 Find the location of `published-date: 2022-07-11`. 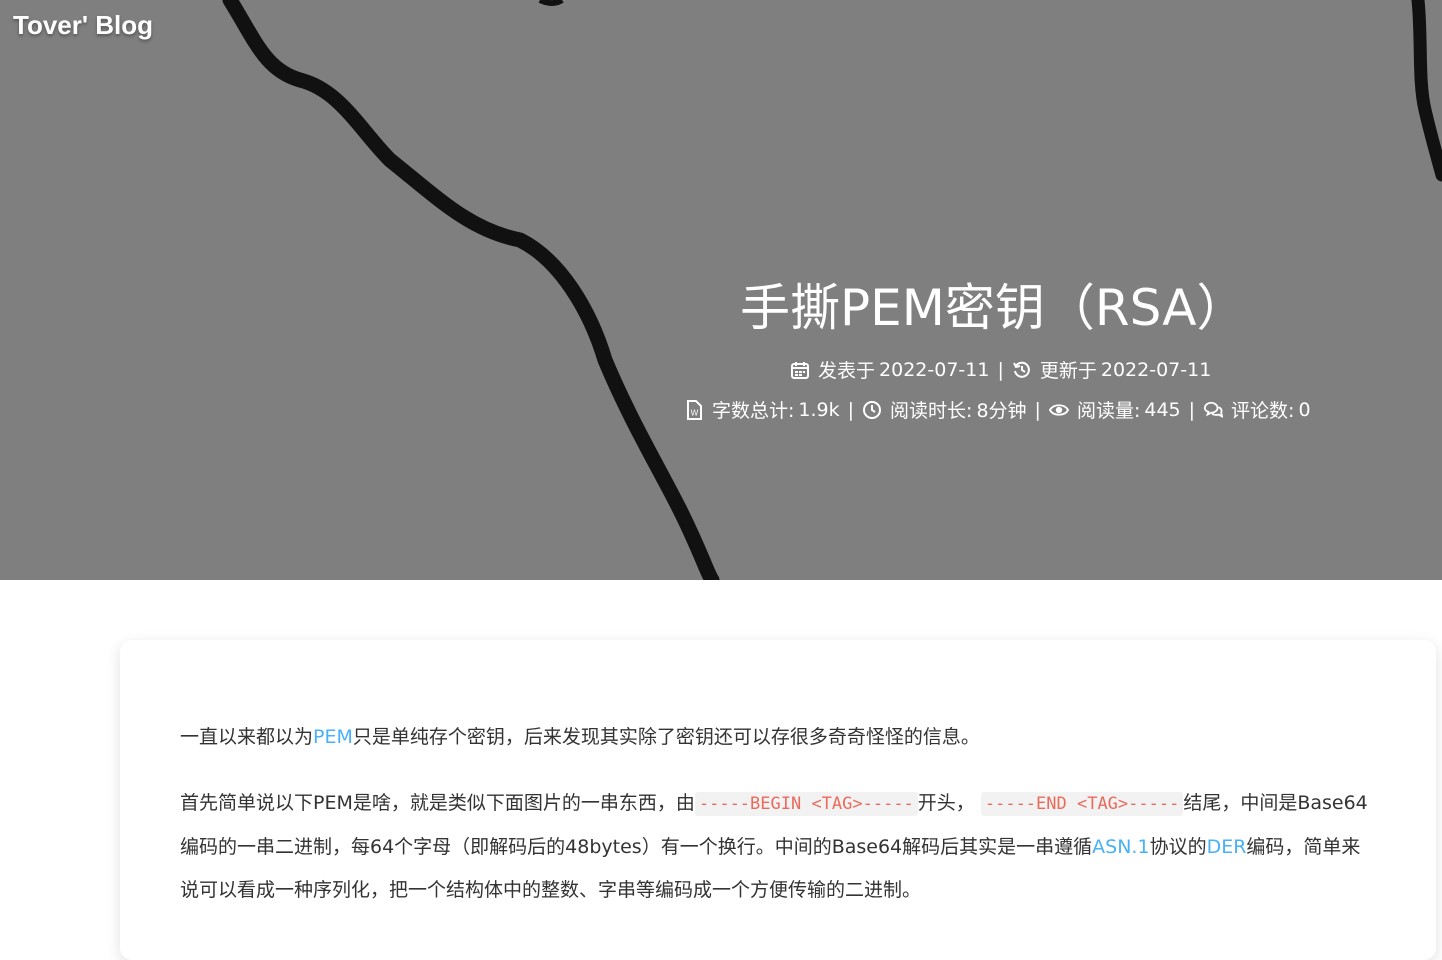

published-date: 2022-07-11 is located at coordinates (934, 369).